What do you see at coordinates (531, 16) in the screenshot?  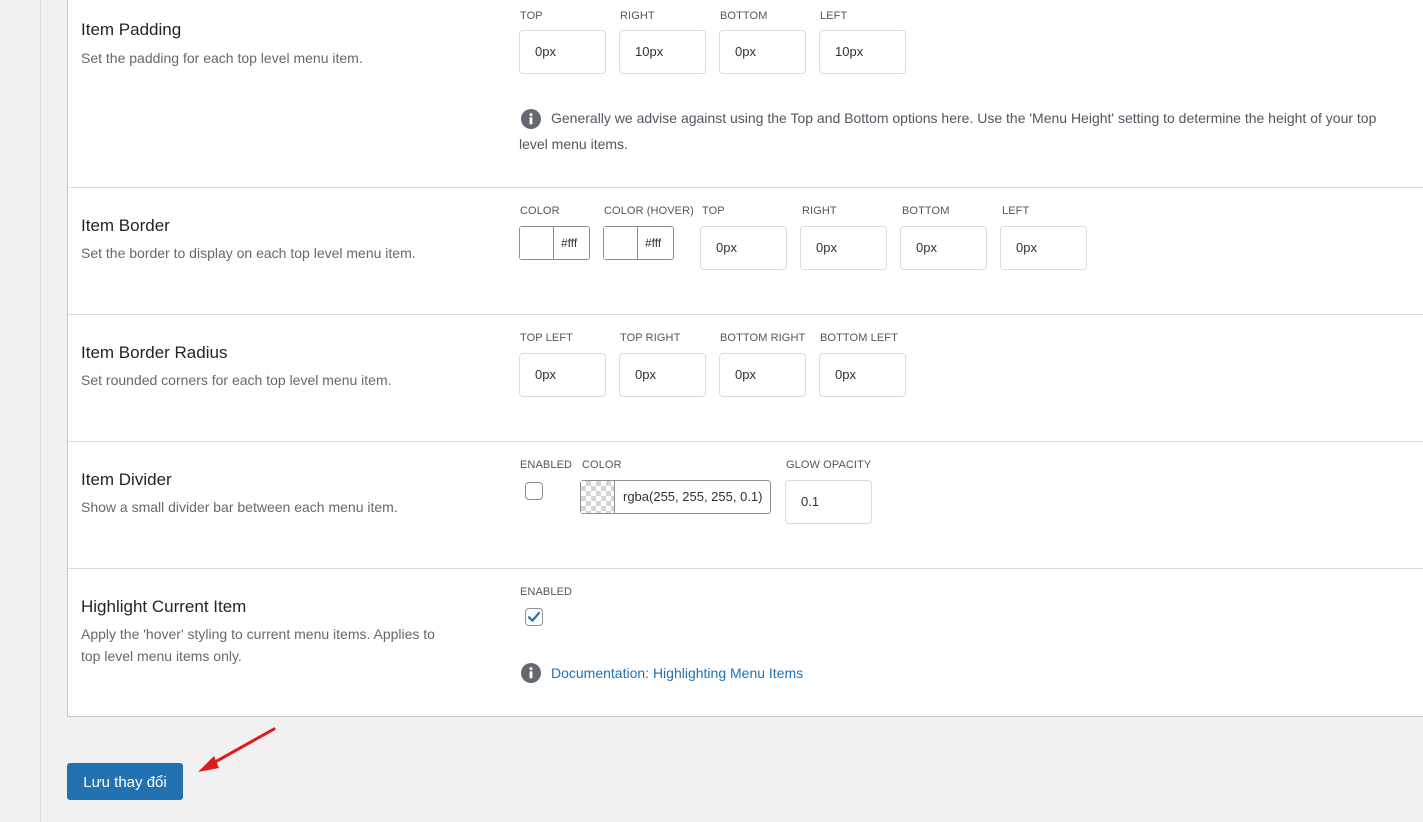 I see `padding-top-label: TOP` at bounding box center [531, 16].